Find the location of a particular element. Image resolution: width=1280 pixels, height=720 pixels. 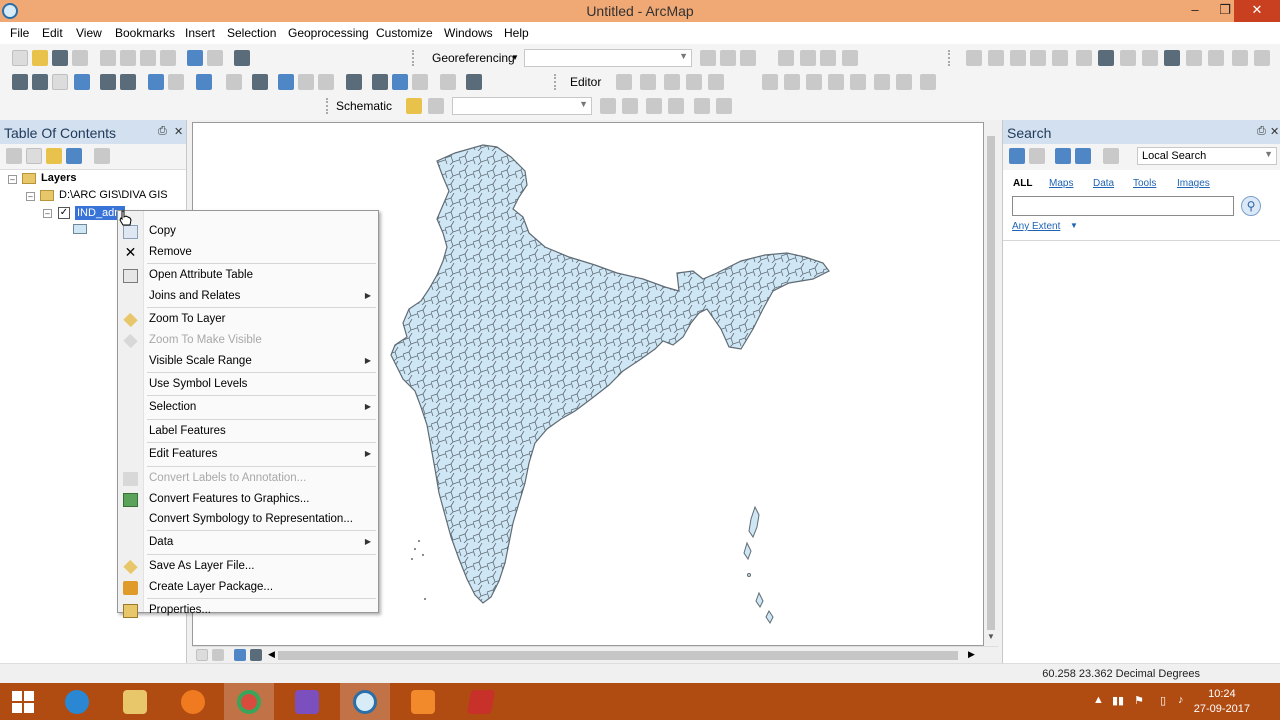

menu-item-label-features: Label Features is located at coordinates (248, 432).